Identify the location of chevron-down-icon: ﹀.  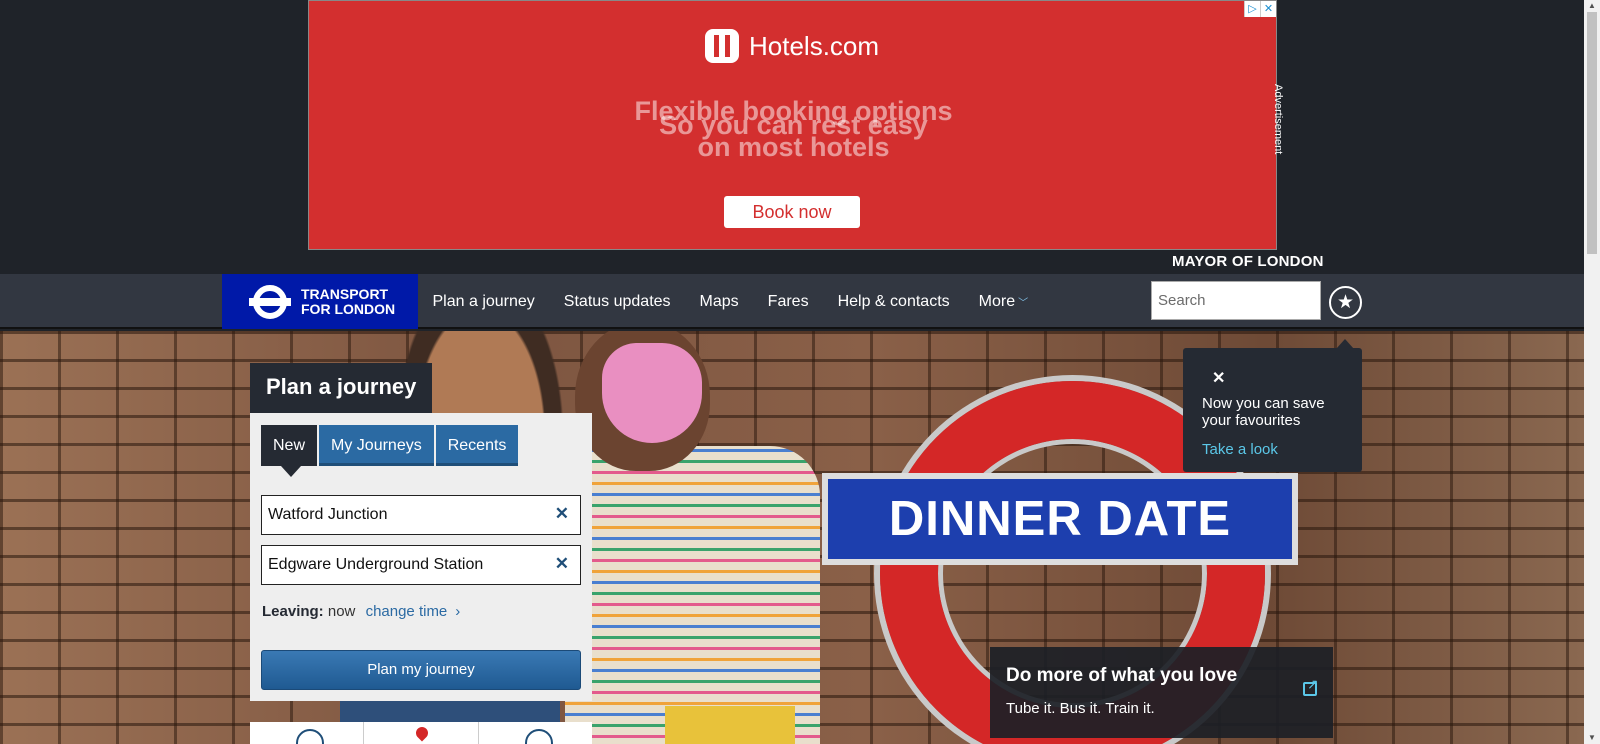
(1023, 303).